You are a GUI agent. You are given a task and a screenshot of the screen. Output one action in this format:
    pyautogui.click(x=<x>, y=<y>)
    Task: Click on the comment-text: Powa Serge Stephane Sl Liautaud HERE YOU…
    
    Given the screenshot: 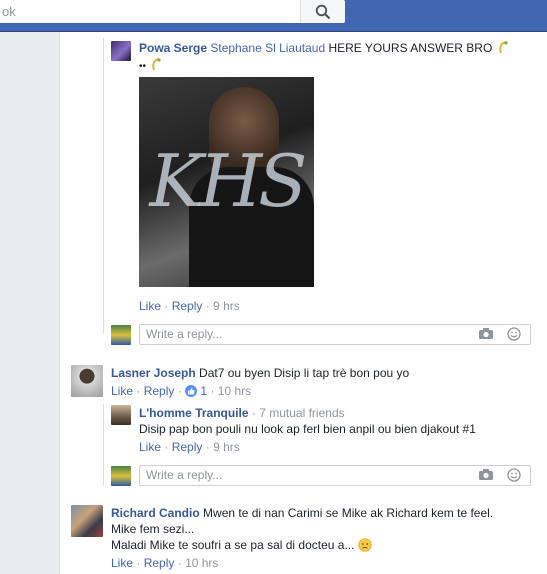 What is the action you would take?
    pyautogui.click(x=324, y=48)
    